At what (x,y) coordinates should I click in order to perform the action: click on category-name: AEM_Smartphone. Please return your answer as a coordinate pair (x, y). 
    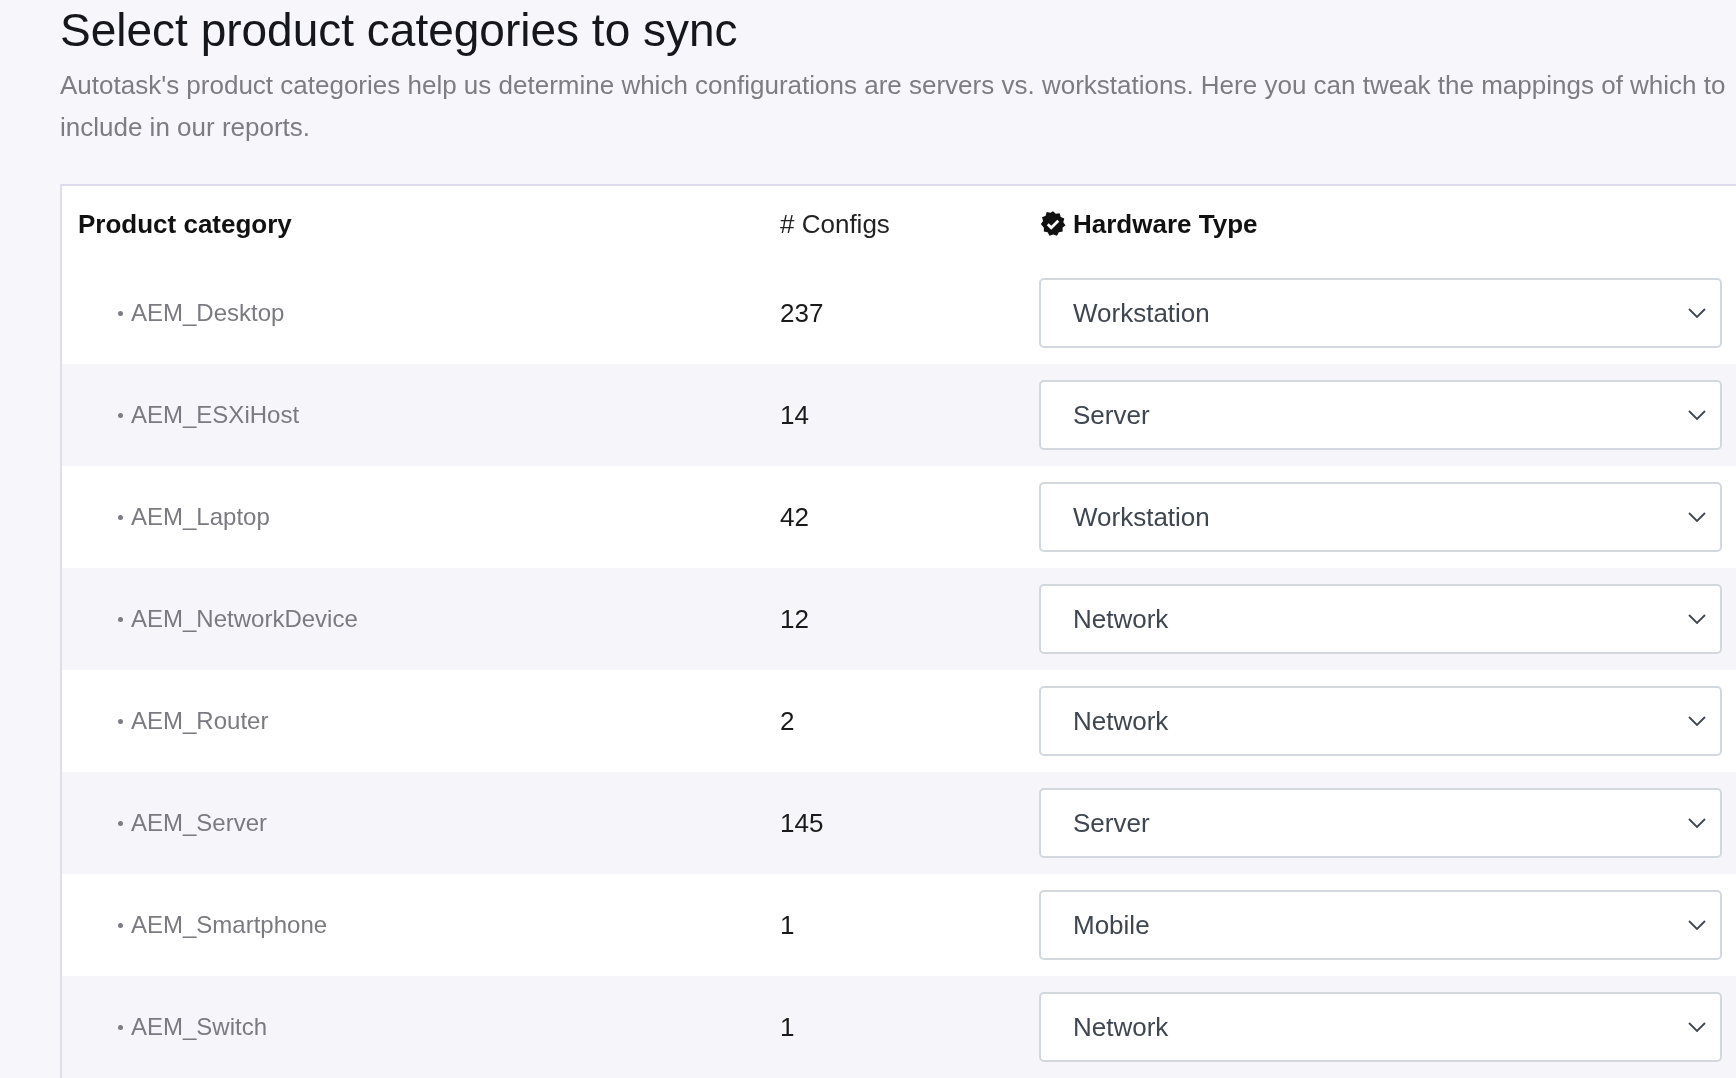
    Looking at the image, I should click on (229, 925).